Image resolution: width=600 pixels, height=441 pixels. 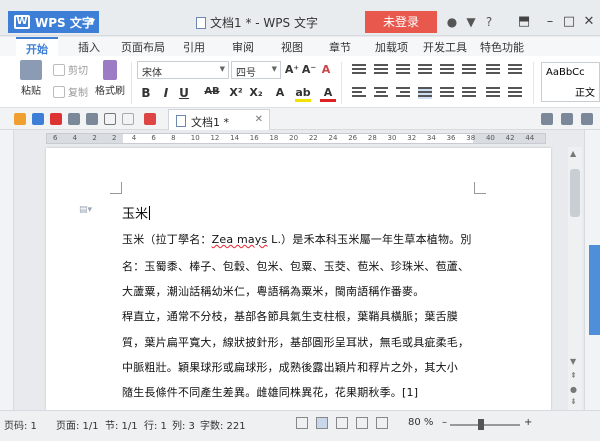 I want to click on open-icon, so click(x=20, y=119).